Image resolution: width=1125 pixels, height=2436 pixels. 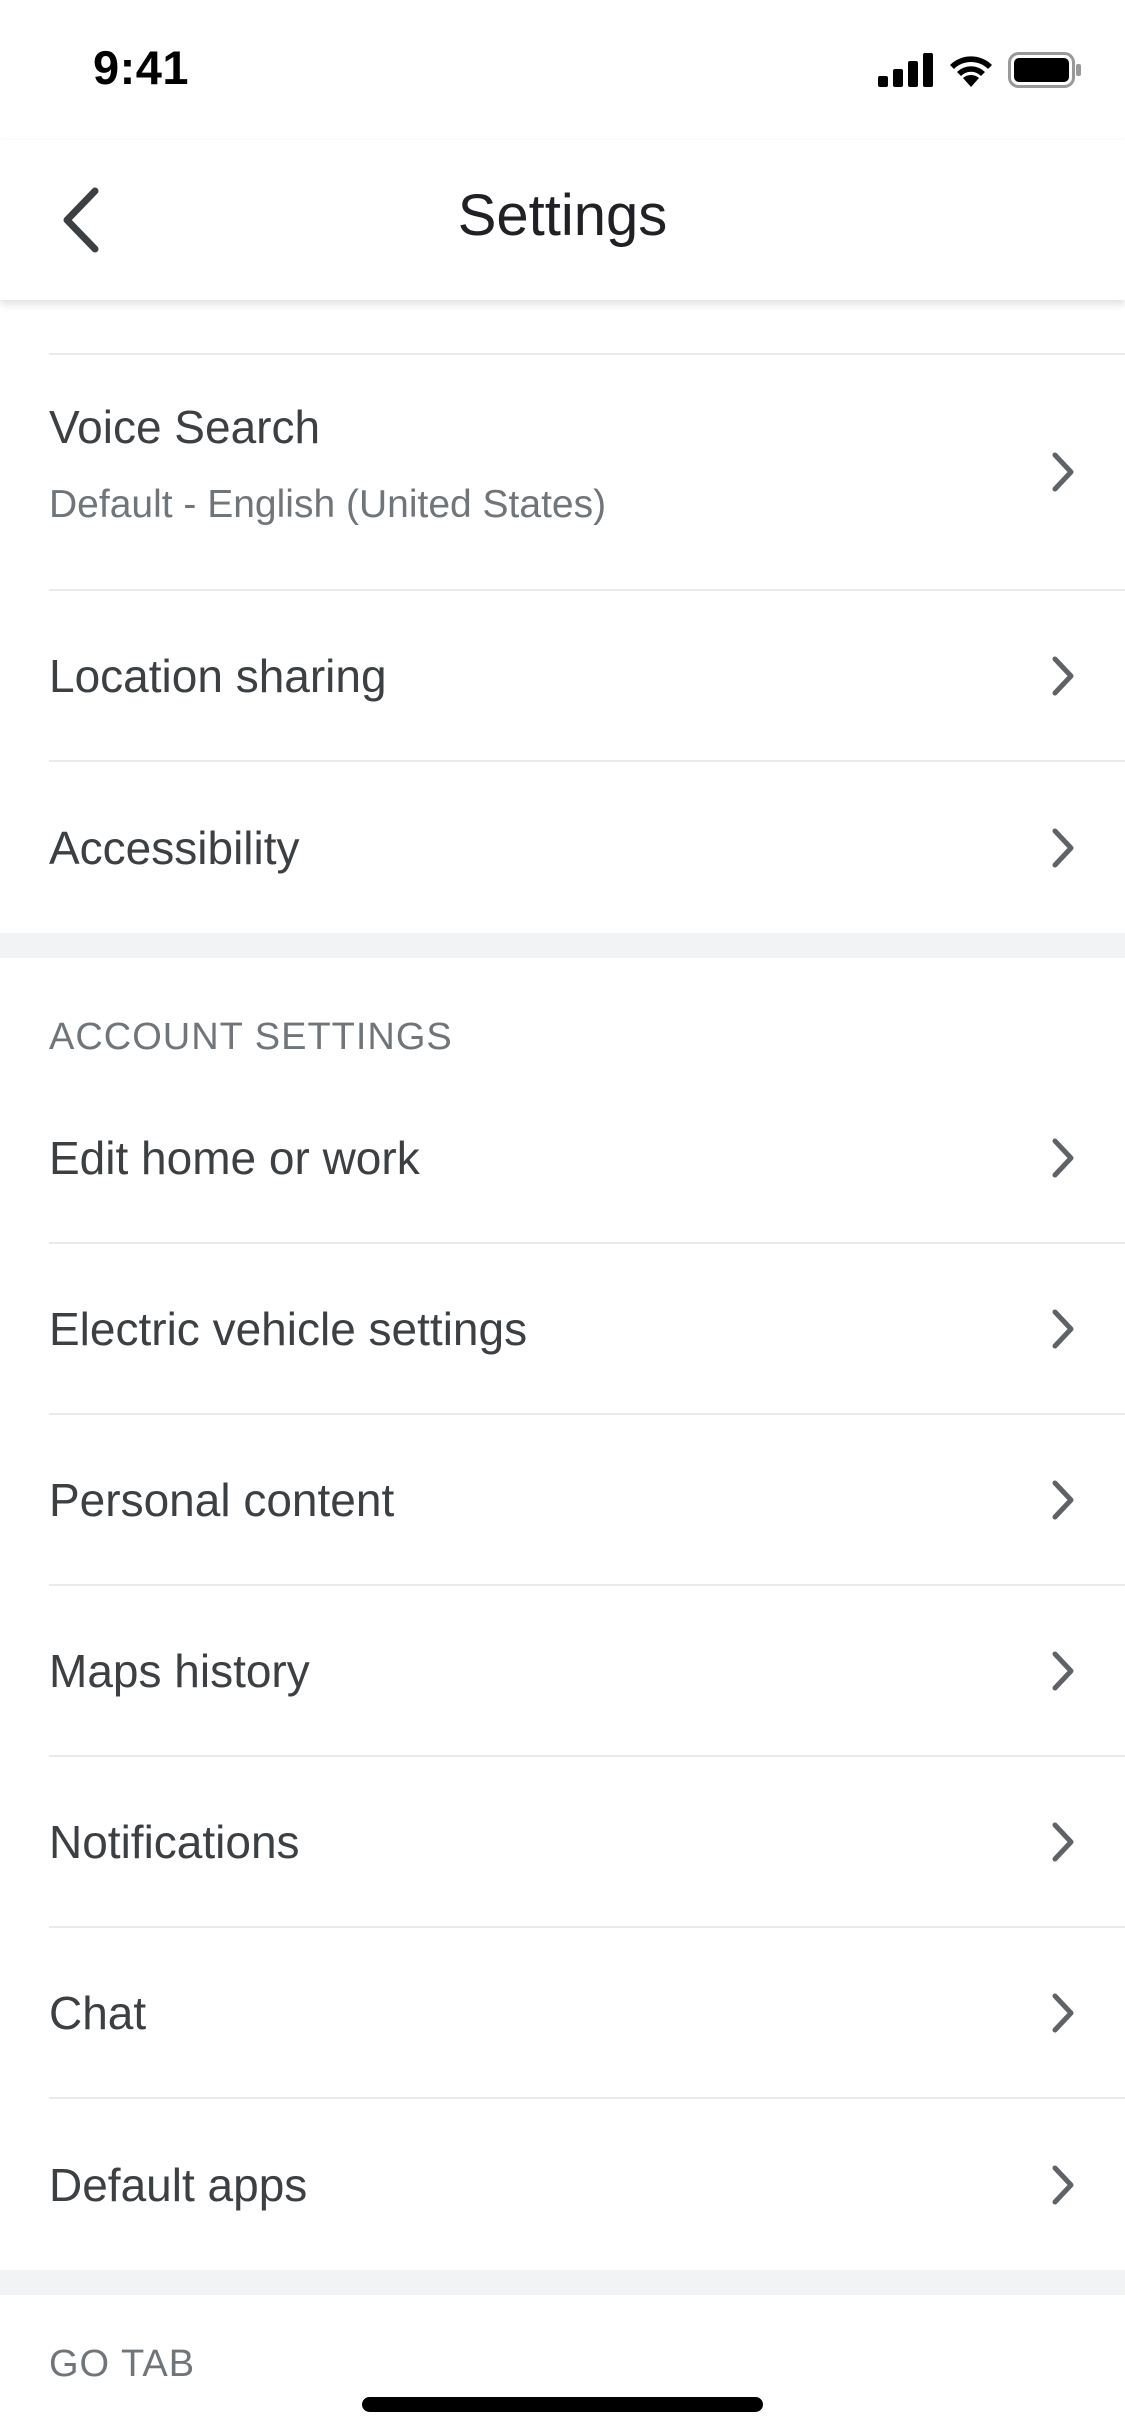 What do you see at coordinates (174, 1841) in the screenshot?
I see `row-label: Notifications` at bounding box center [174, 1841].